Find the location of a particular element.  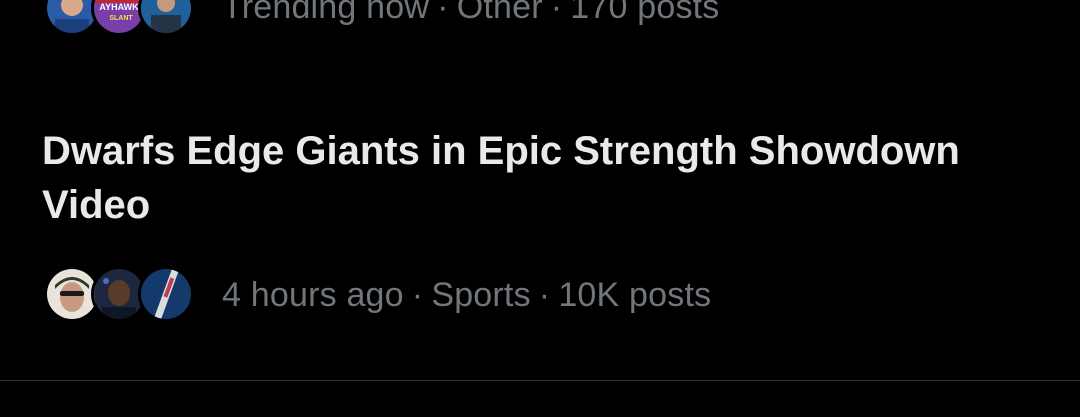

avatar-stack is located at coordinates (119, 294).